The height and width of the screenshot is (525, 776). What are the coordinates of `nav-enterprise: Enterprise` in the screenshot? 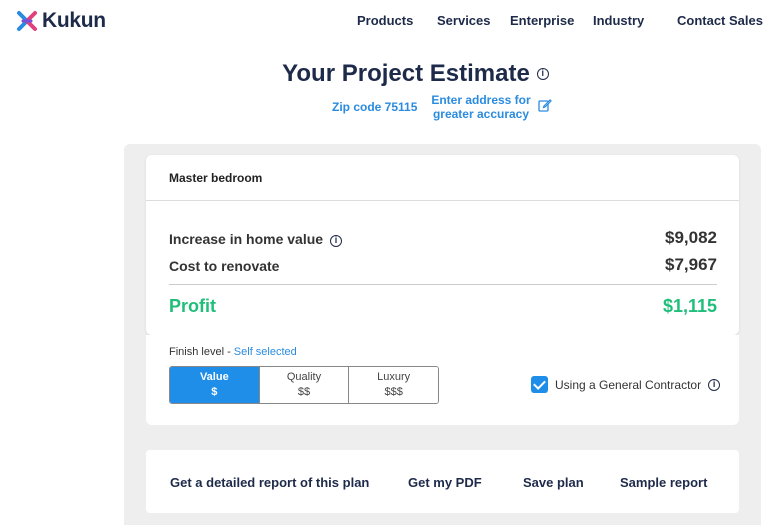 It's located at (542, 20).